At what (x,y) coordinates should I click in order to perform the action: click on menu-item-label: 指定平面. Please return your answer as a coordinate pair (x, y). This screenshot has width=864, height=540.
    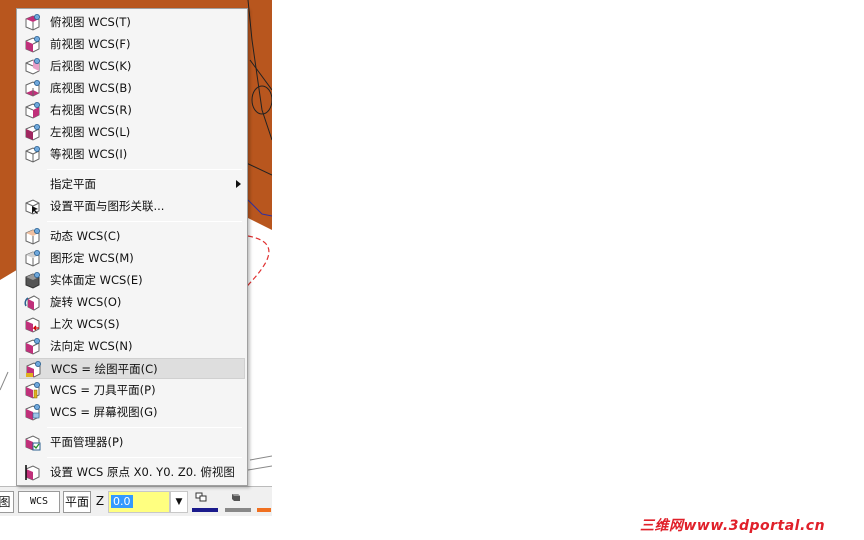
    Looking at the image, I should click on (73, 184).